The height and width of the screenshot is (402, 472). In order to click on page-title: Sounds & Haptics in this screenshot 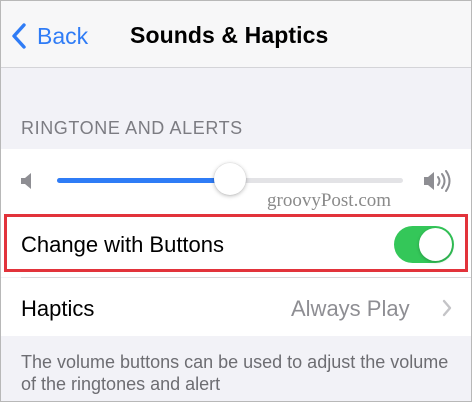, I will do `click(229, 35)`.